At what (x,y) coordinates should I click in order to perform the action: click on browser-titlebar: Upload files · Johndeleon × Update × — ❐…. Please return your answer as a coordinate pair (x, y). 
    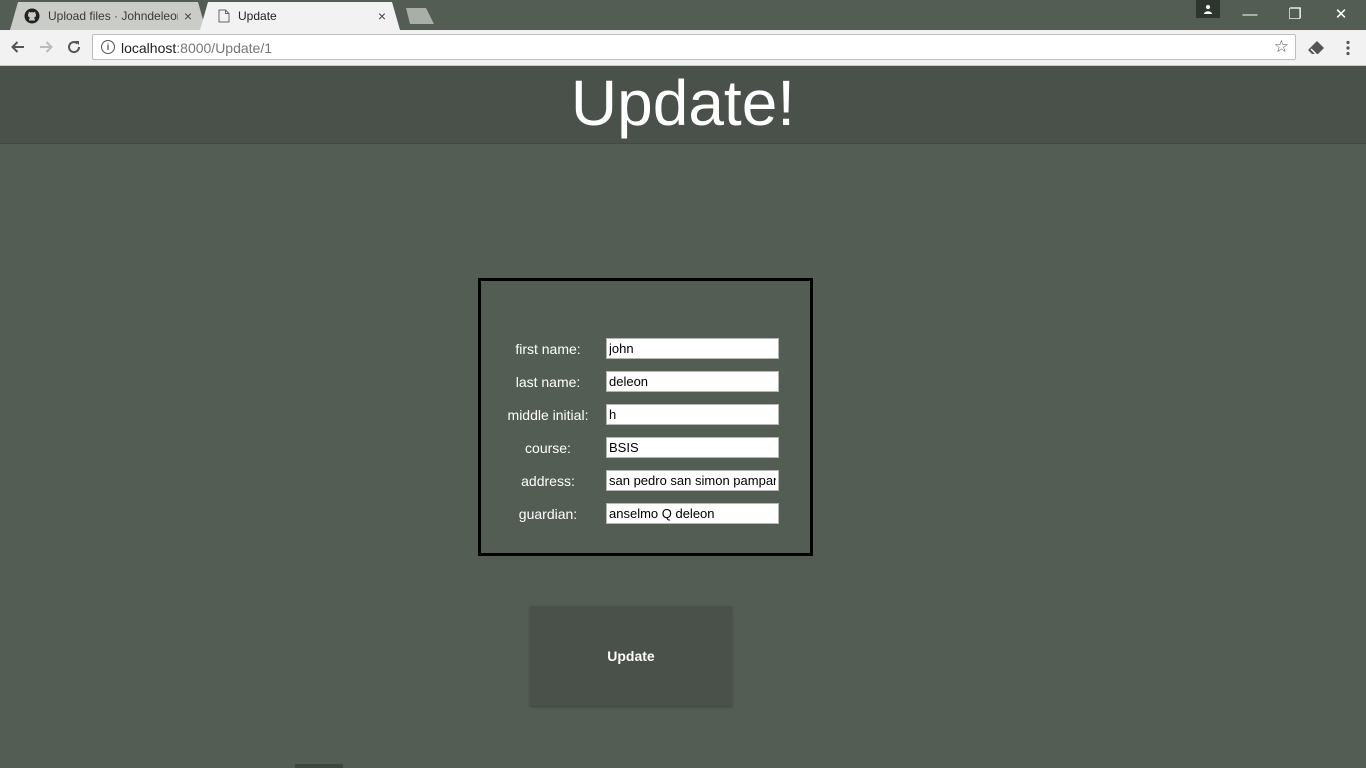
    Looking at the image, I should click on (683, 15).